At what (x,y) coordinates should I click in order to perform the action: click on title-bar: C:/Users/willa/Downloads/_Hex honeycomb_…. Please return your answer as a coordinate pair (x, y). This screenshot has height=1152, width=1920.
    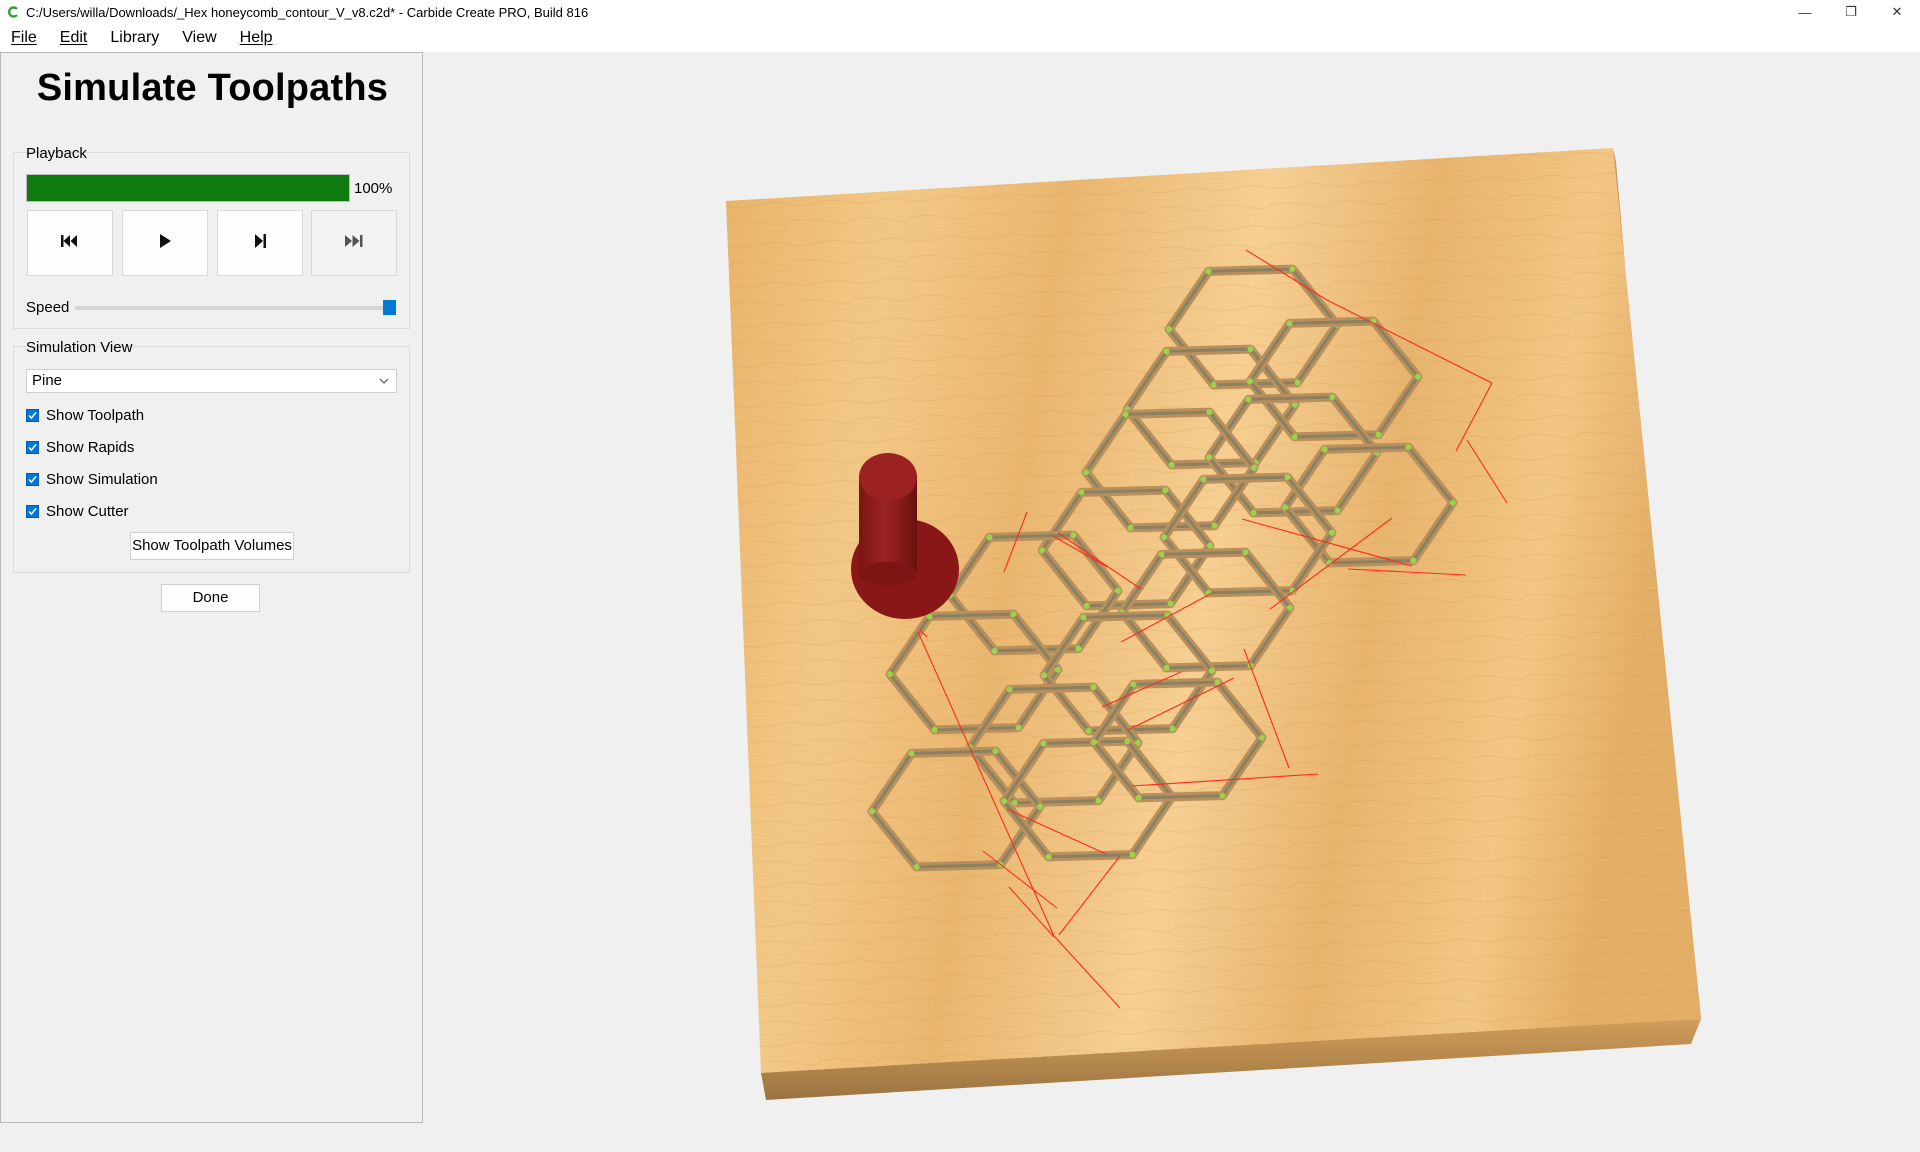
    Looking at the image, I should click on (960, 12).